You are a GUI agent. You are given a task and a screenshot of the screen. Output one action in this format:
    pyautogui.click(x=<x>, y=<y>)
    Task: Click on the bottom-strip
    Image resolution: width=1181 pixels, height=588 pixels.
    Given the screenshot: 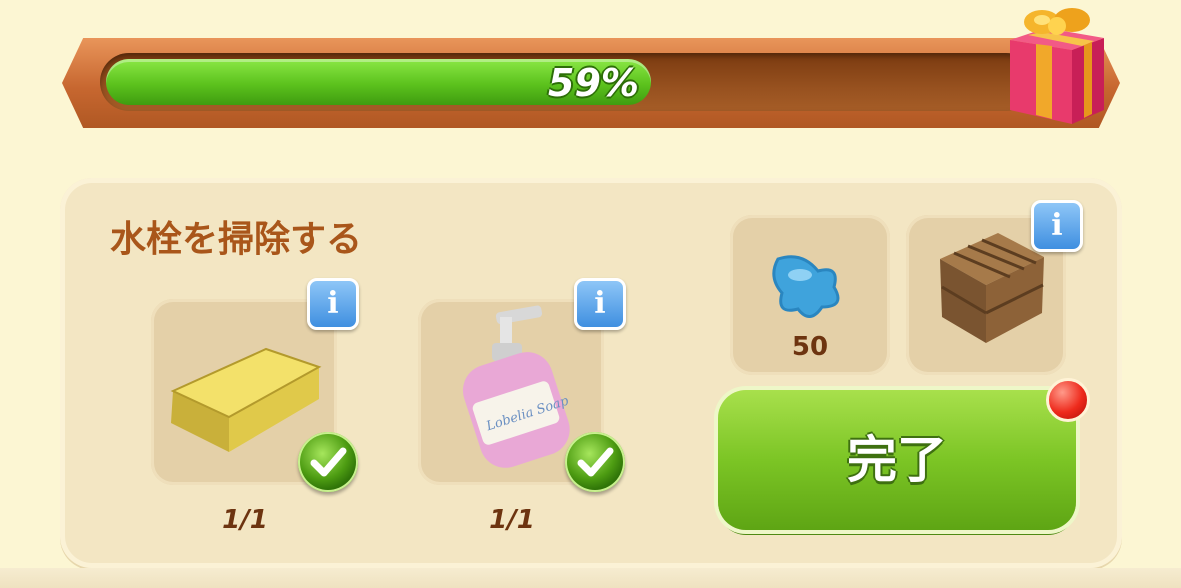 What is the action you would take?
    pyautogui.click(x=590, y=578)
    